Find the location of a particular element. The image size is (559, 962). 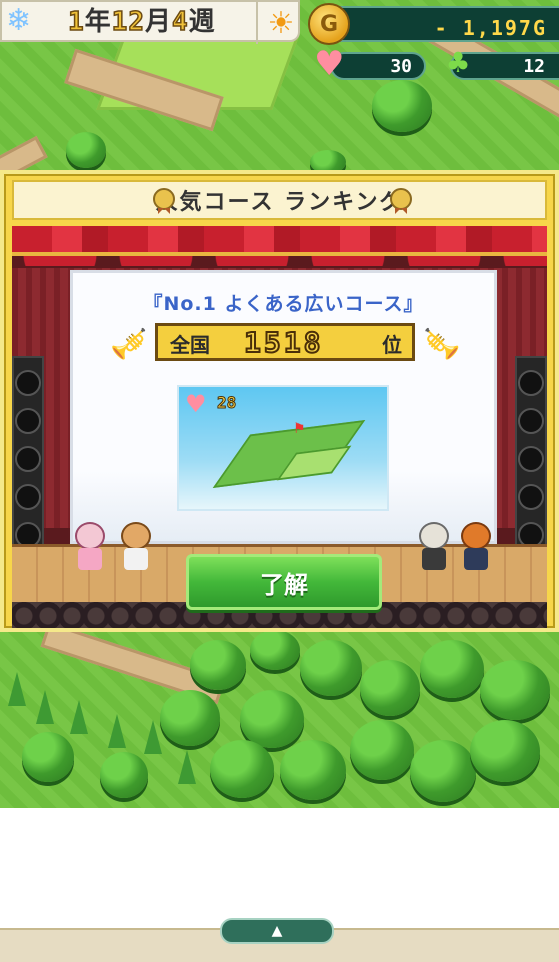

sun-icon: ☀ is located at coordinates (280, 23).